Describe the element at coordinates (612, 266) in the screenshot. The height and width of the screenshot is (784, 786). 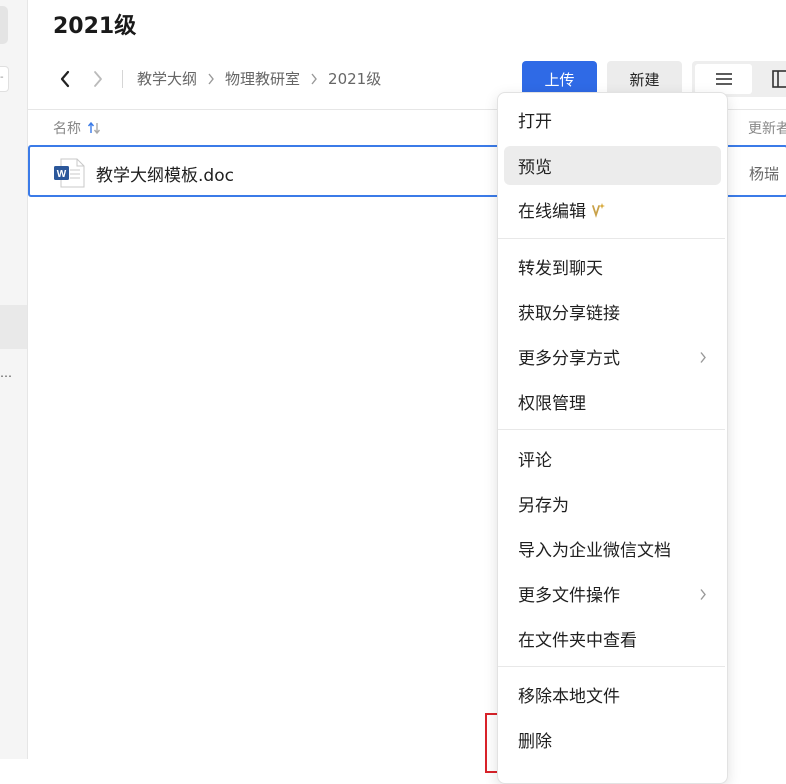
I see `menu-item-forward-to-chat: 转发到聊天` at that location.